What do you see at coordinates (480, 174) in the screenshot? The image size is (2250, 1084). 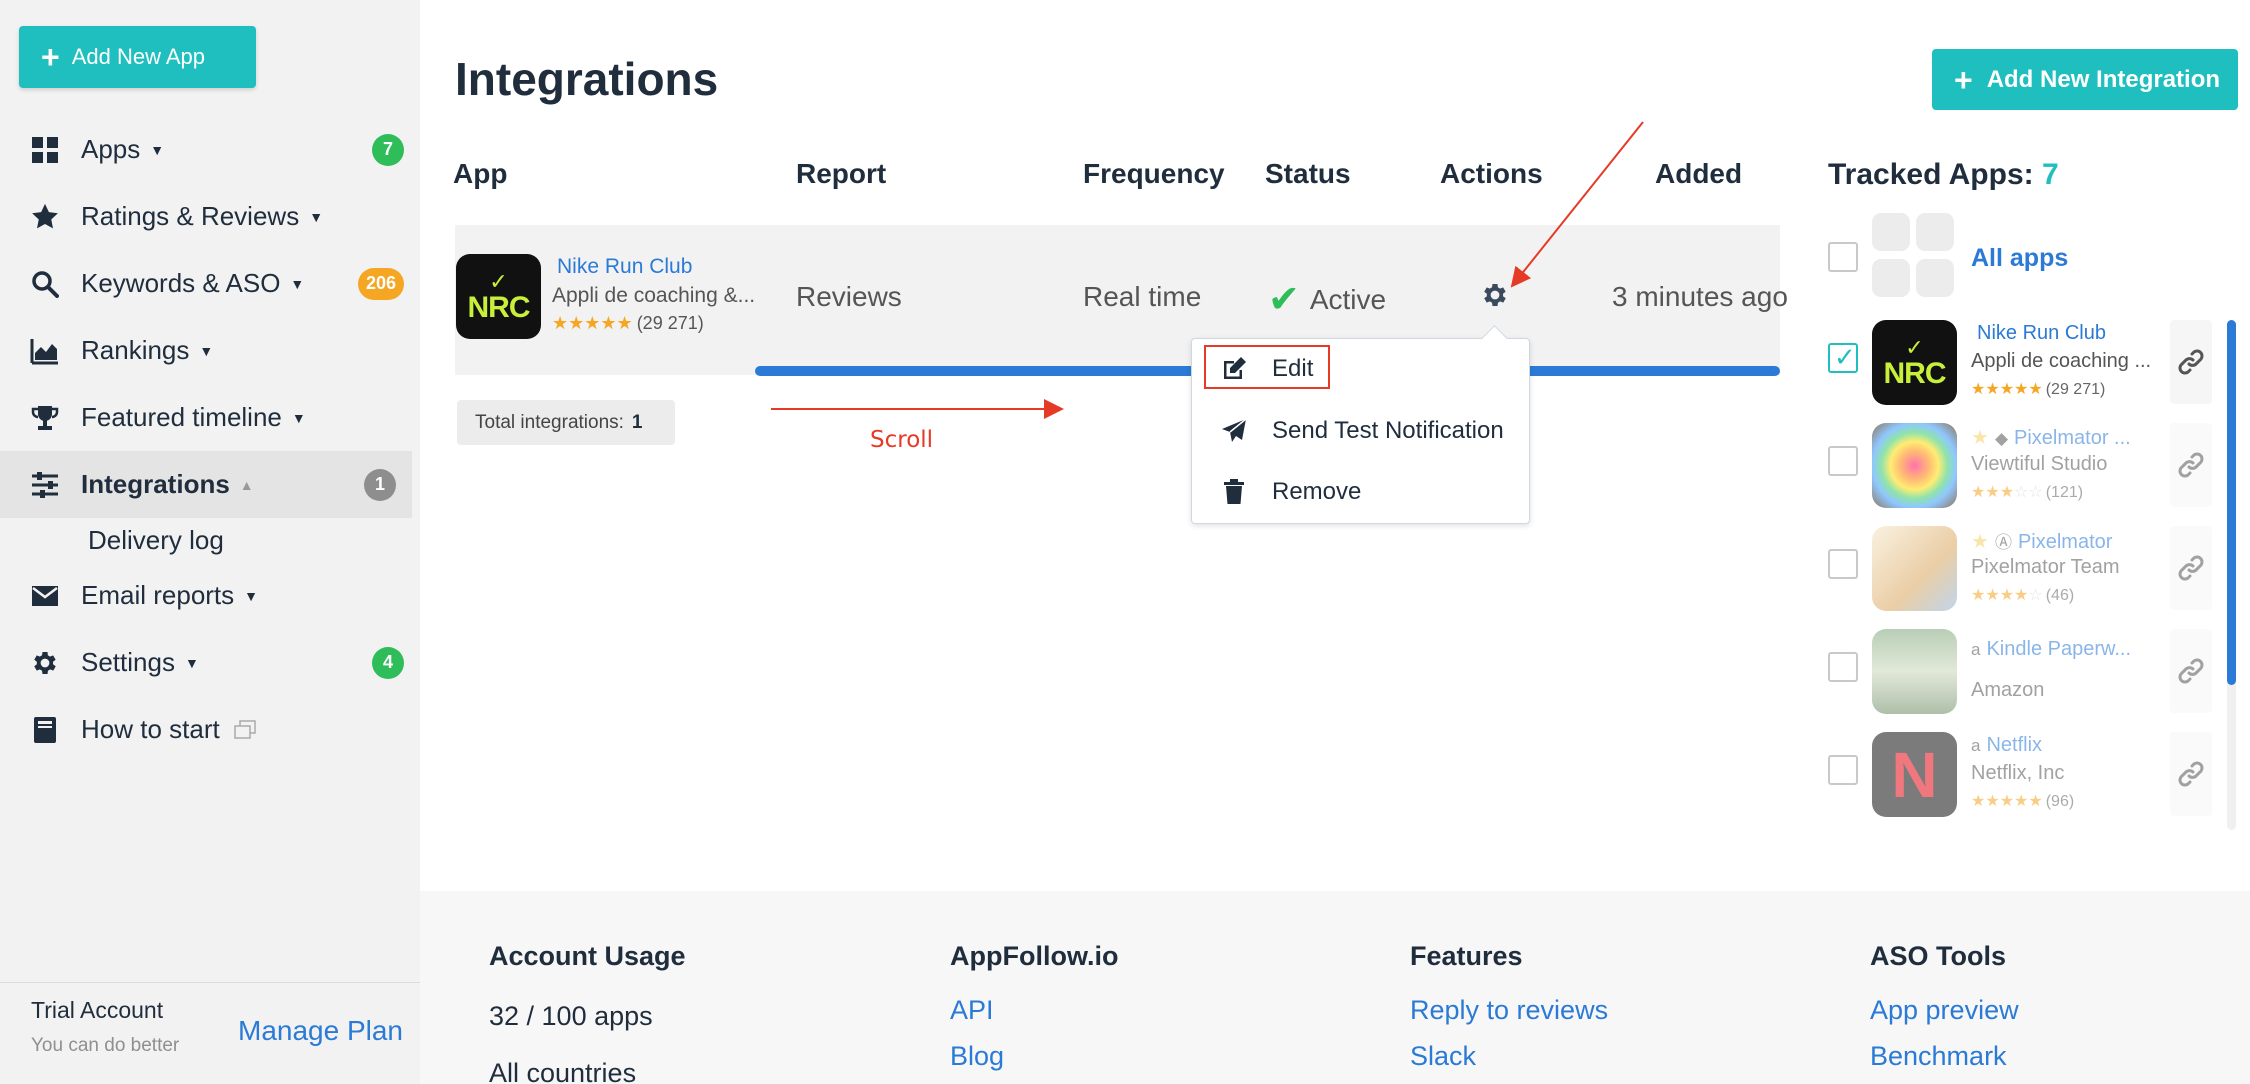 I see `column-header-app: App` at bounding box center [480, 174].